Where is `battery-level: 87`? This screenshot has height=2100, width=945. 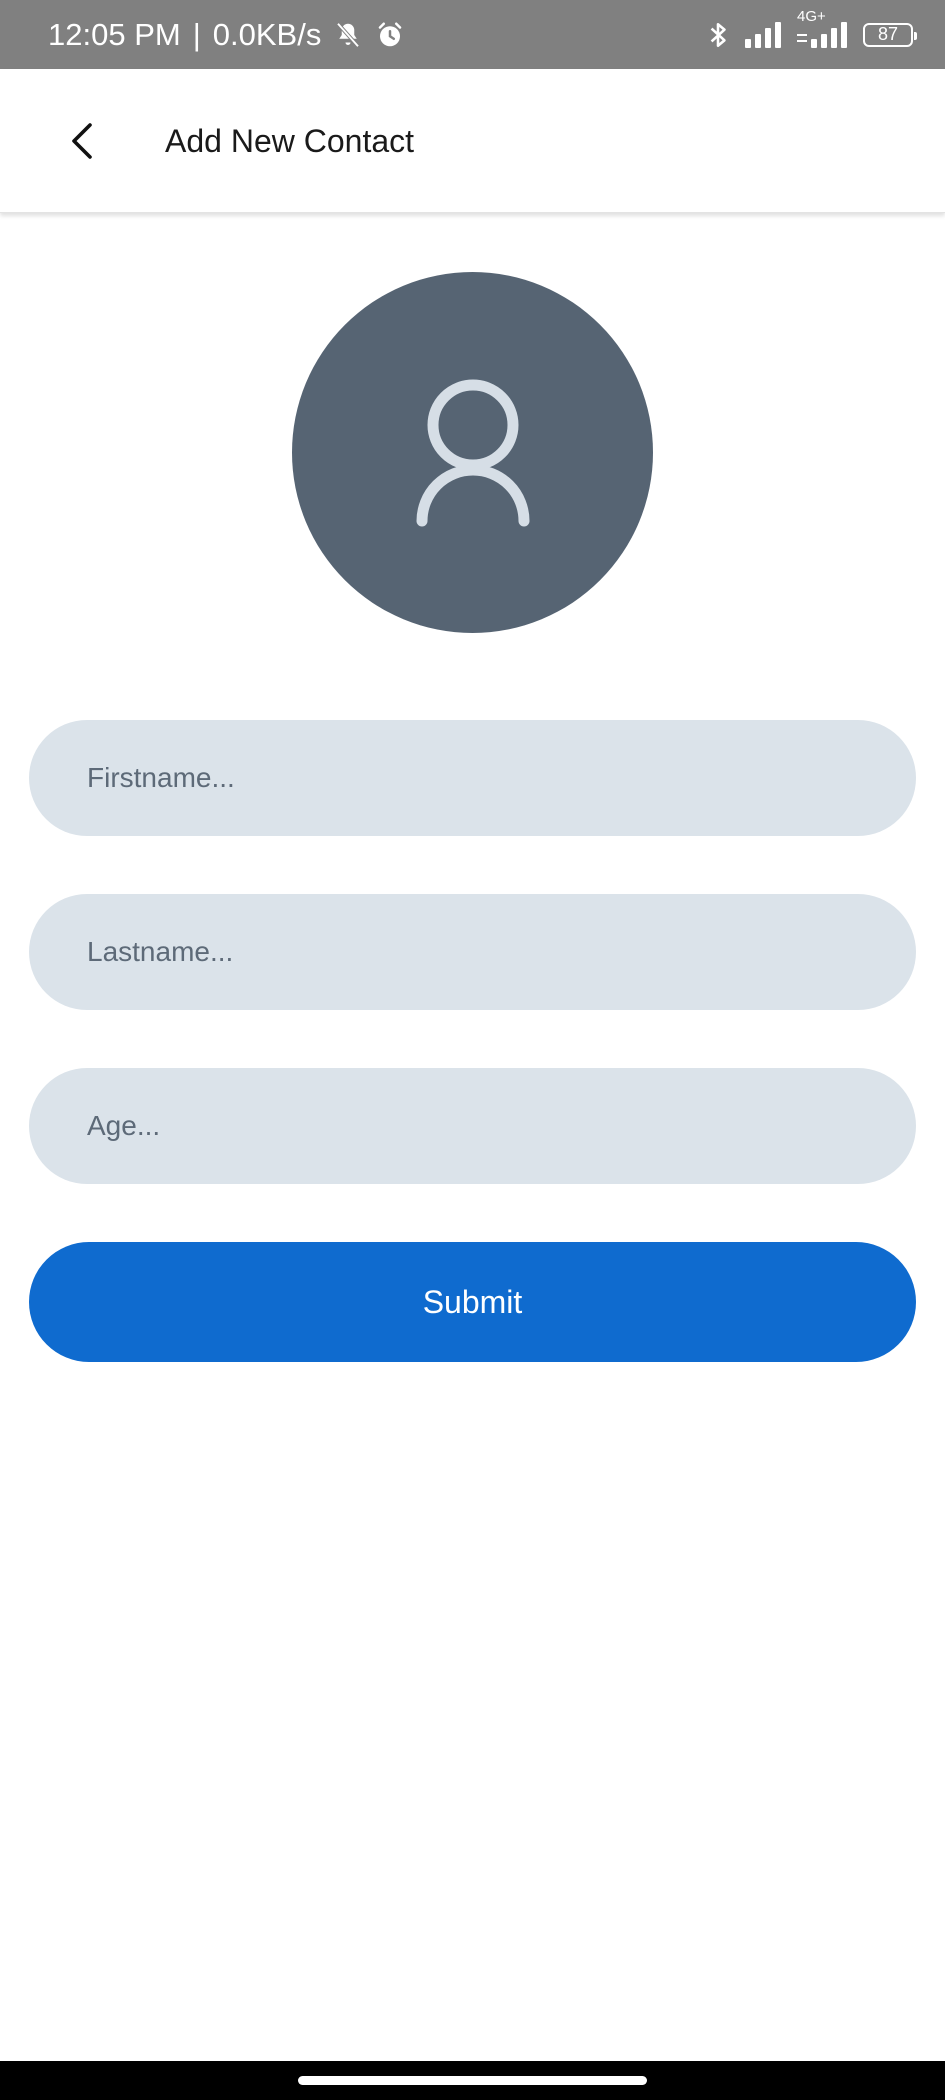 battery-level: 87 is located at coordinates (888, 34).